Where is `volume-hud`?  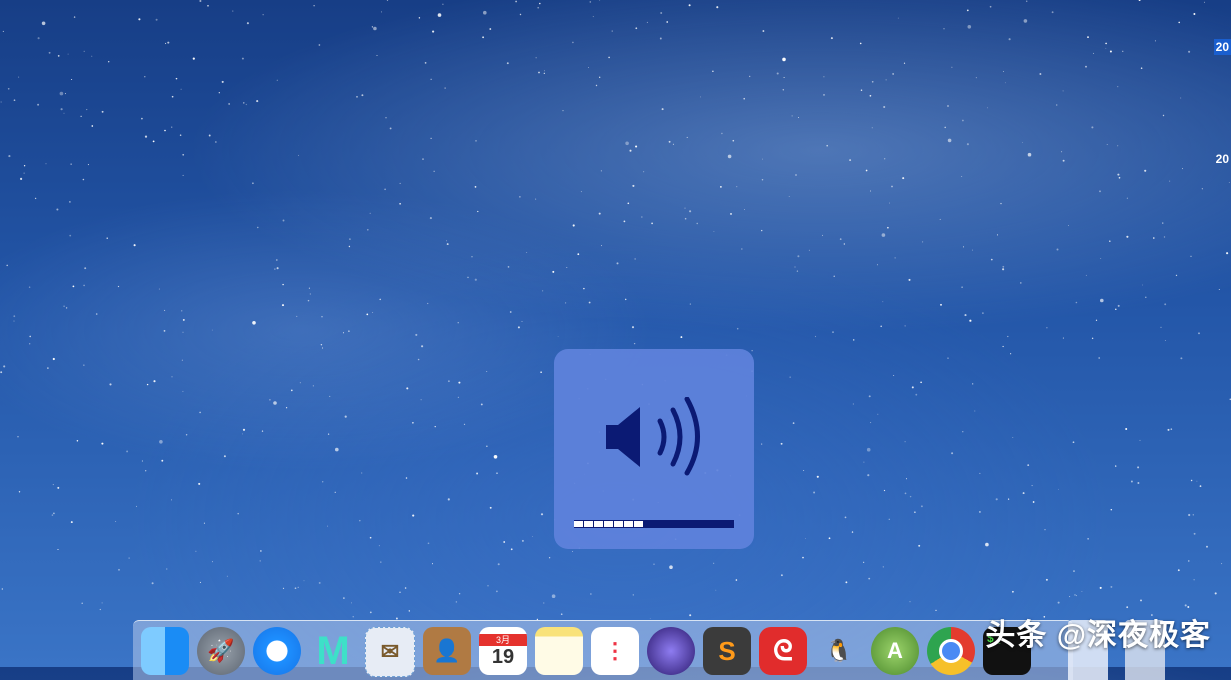 volume-hud is located at coordinates (654, 449).